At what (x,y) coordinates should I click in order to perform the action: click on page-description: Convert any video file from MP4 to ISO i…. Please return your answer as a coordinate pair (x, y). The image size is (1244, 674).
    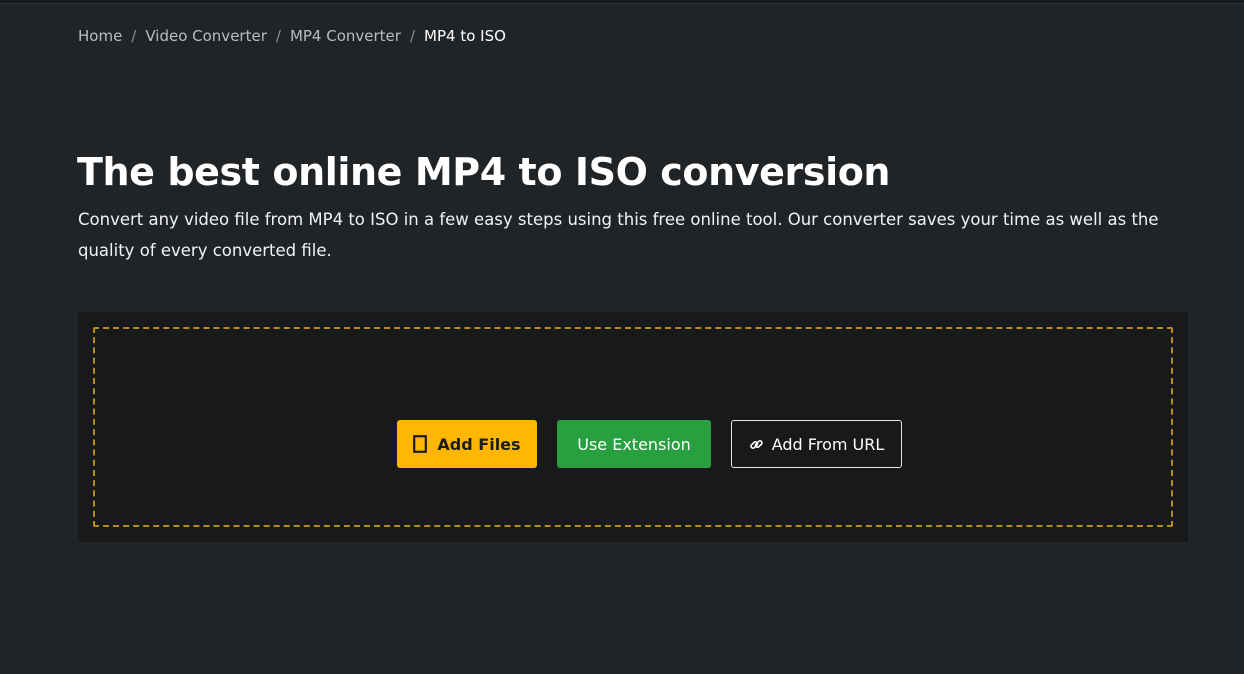
    Looking at the image, I should click on (618, 235).